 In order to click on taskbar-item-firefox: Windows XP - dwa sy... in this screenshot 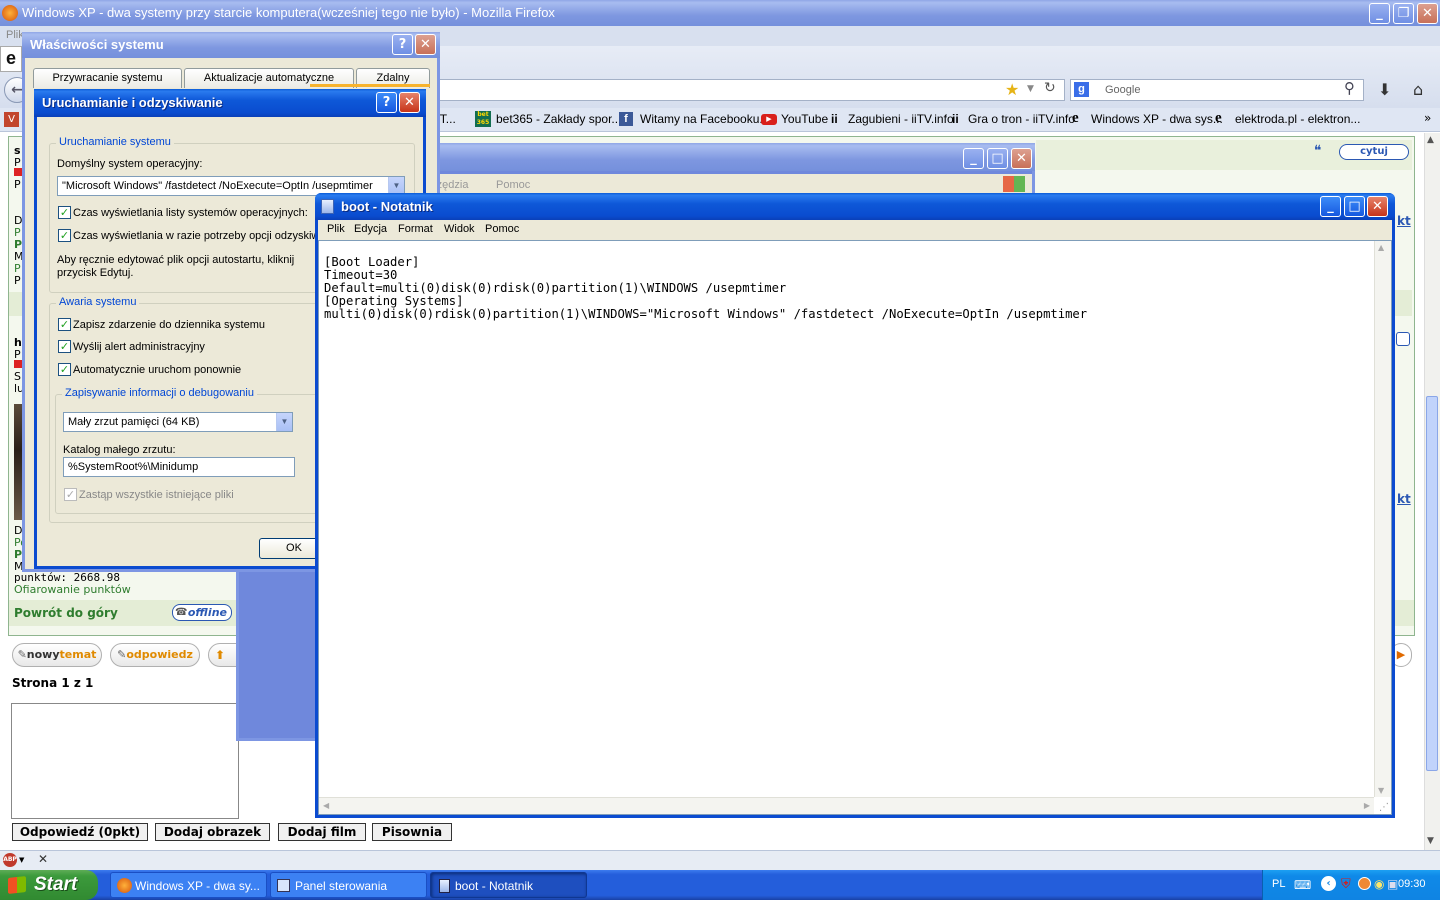, I will do `click(188, 885)`.